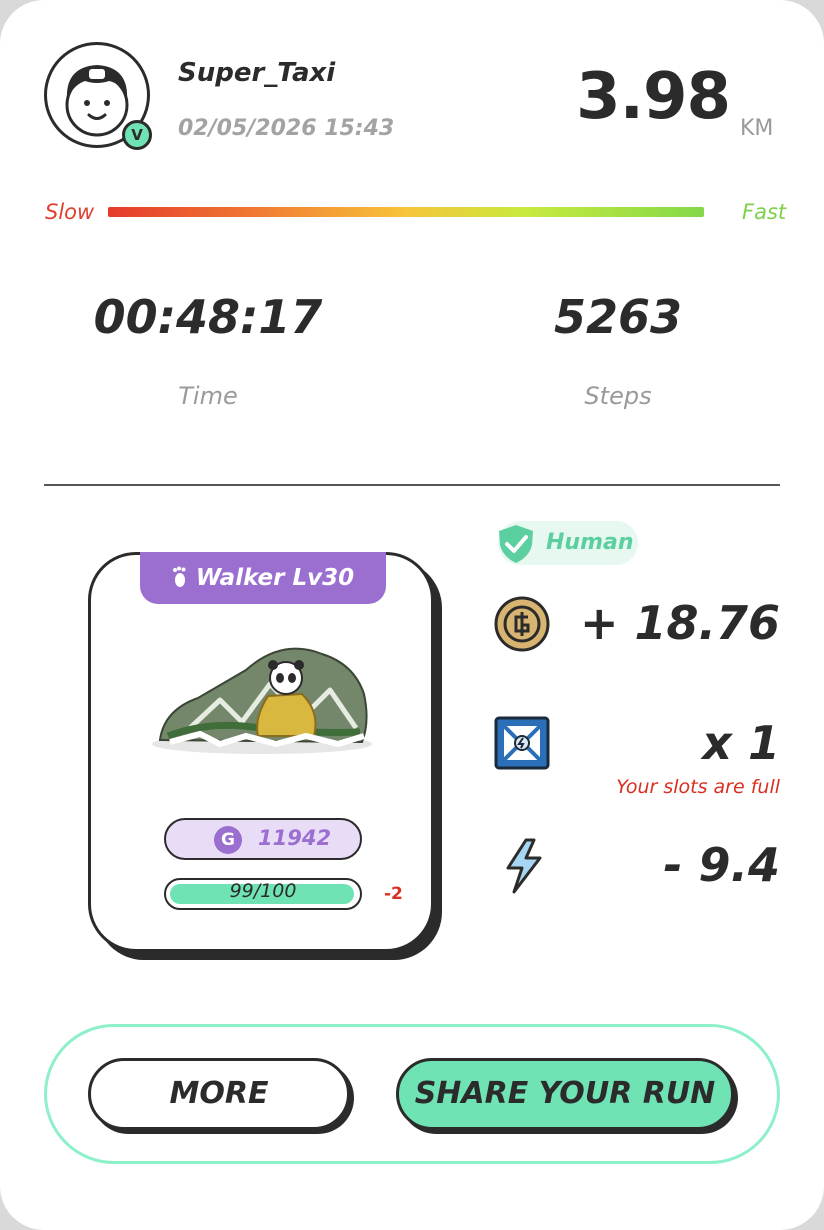 The height and width of the screenshot is (1230, 824). What do you see at coordinates (295, 838) in the screenshot?
I see `gmt-value: 11942` at bounding box center [295, 838].